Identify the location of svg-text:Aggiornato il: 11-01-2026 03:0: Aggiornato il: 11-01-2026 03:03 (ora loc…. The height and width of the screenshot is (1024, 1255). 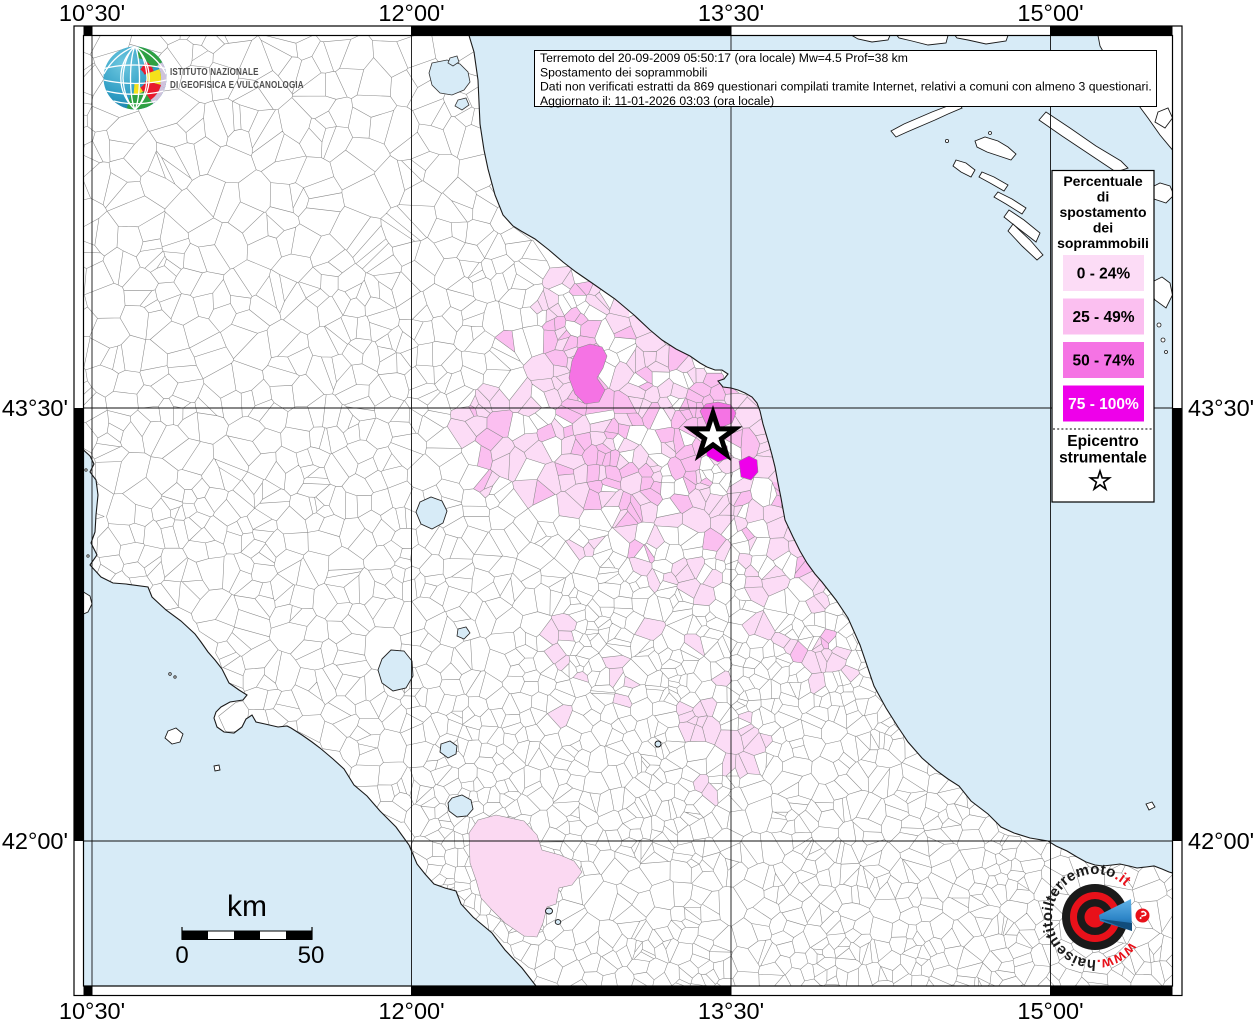
(657, 101).